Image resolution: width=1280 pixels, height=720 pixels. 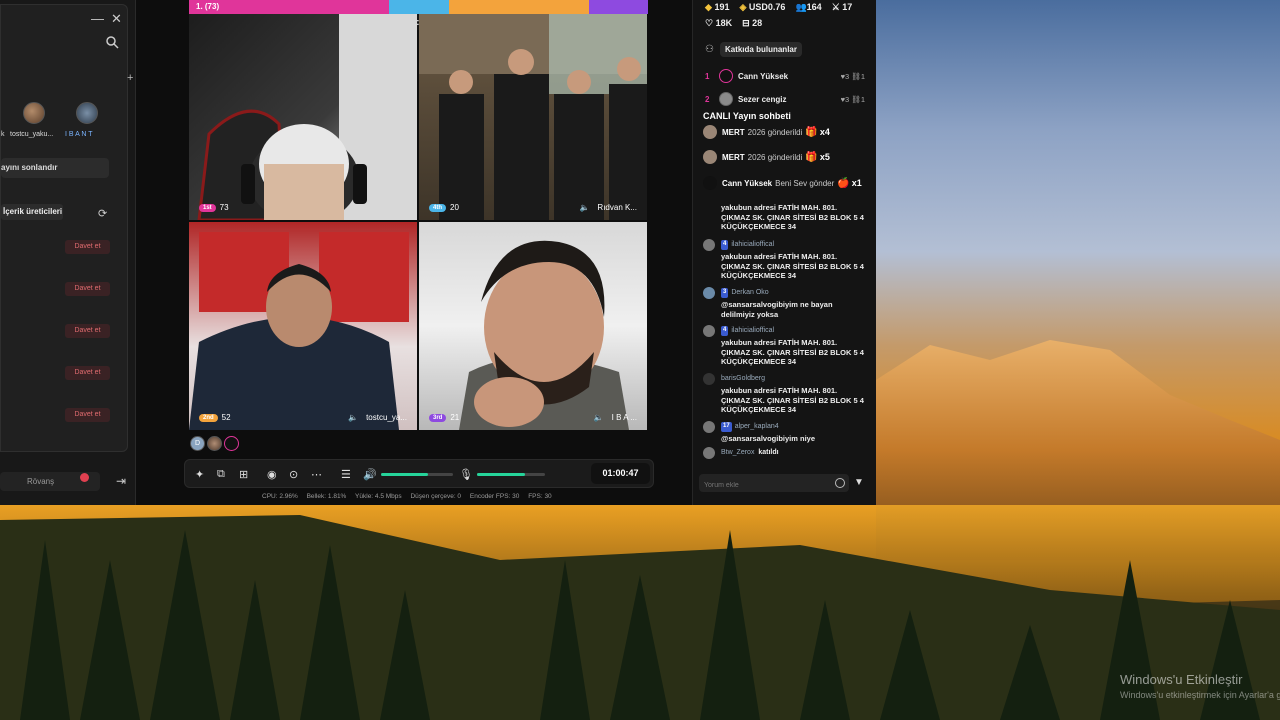 I want to click on layout-icon: ⧉, so click(x=221, y=474).